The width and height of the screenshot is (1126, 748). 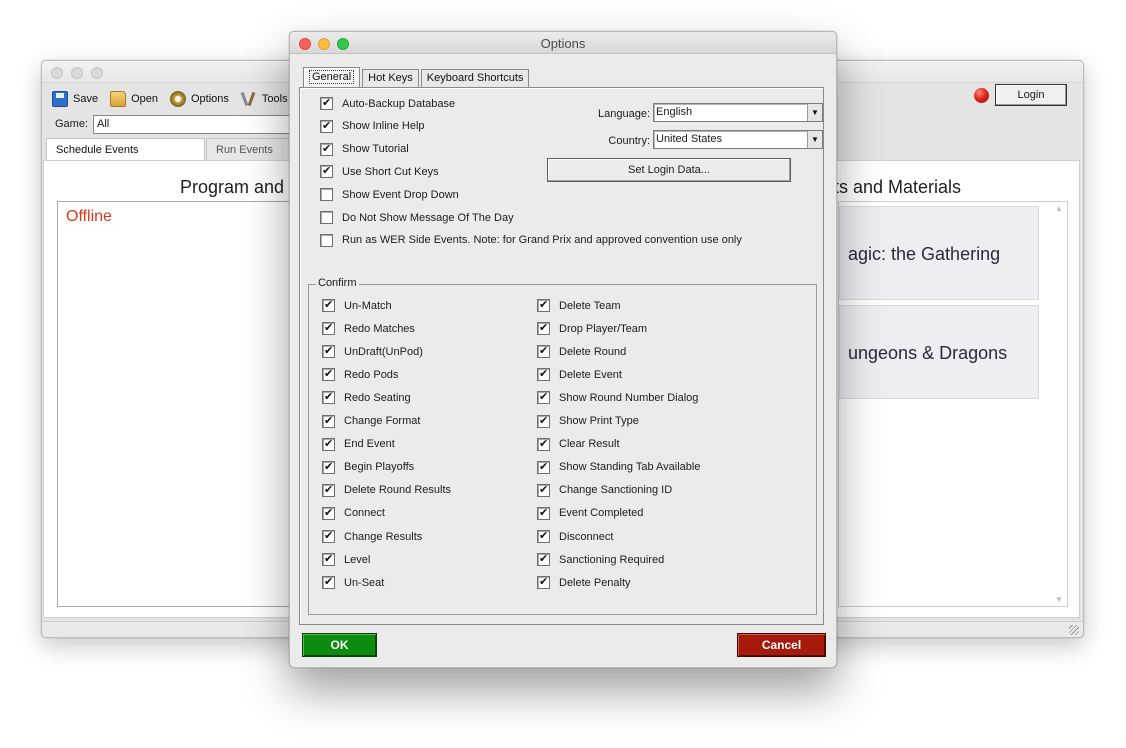 I want to click on option-change-format: Change Format, so click(x=371, y=421).